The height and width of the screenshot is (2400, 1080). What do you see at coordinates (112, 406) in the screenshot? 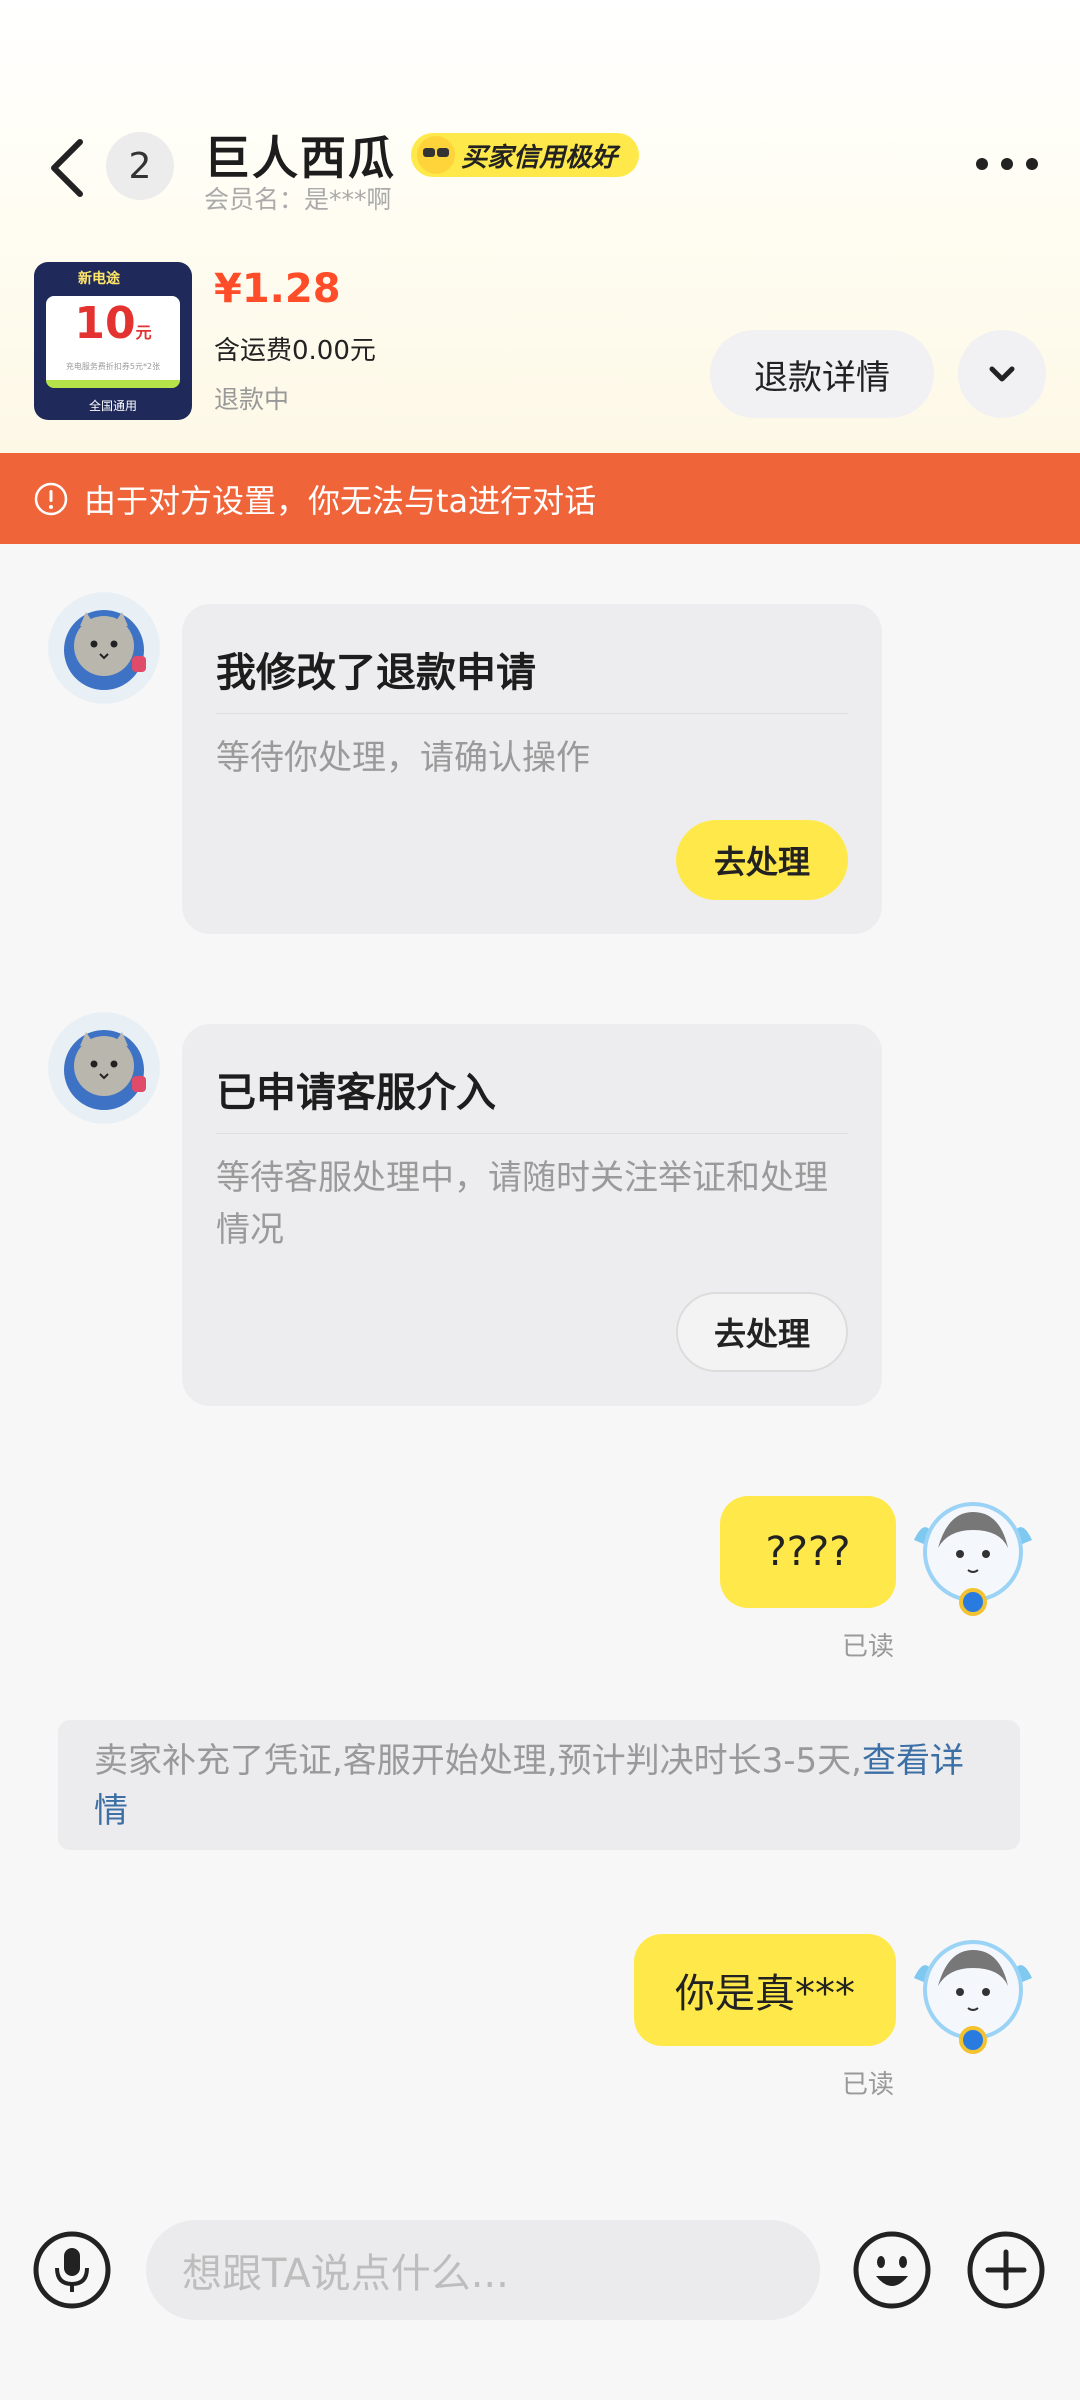
I see `thumb-bottom-text: 全国通用` at bounding box center [112, 406].